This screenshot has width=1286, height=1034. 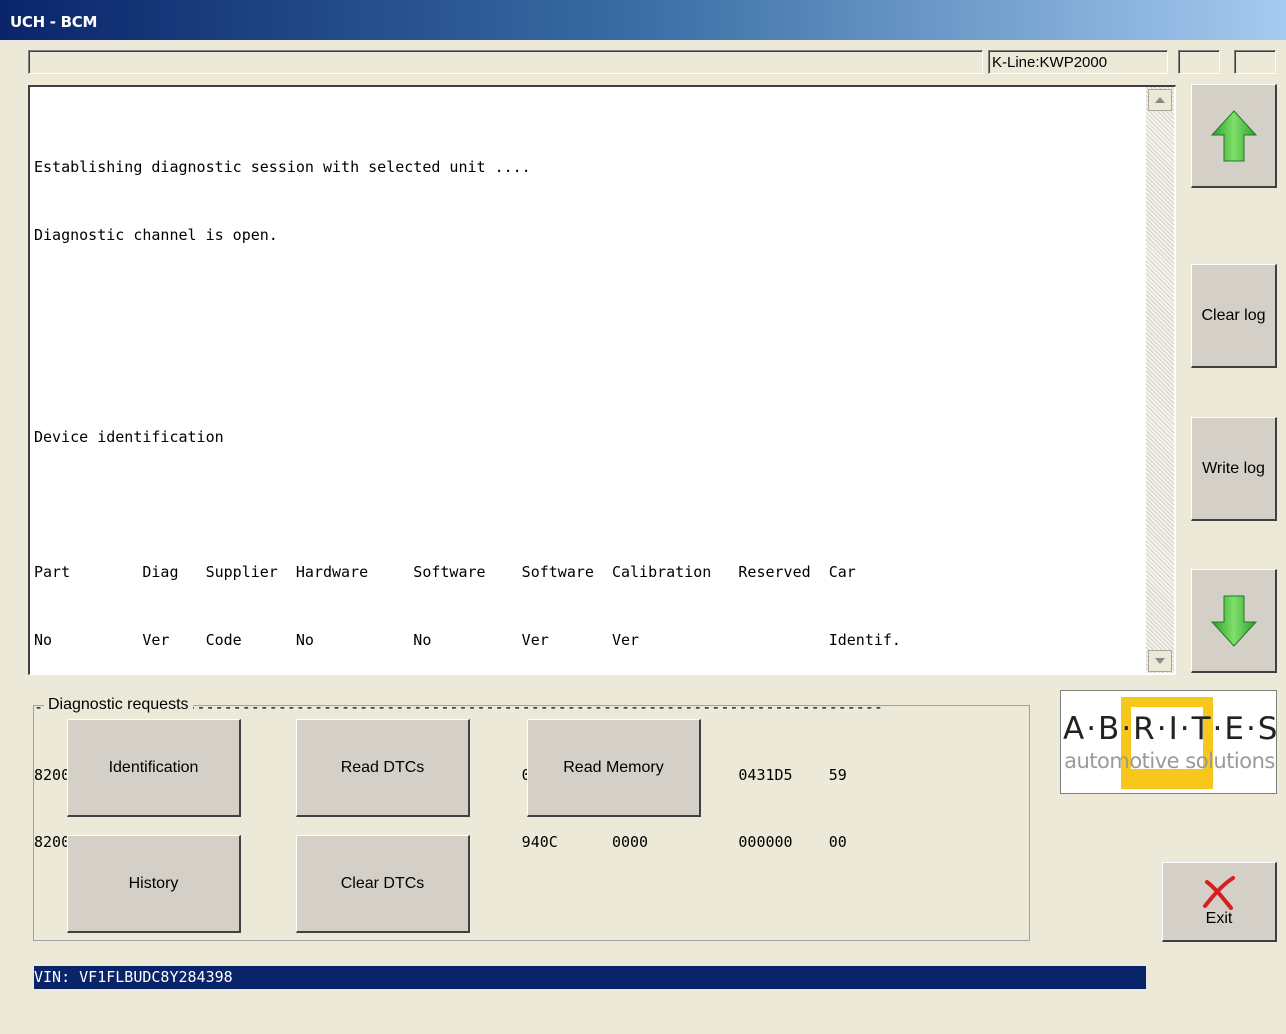 I want to click on log-line: Diagnostic channel is open., so click(x=156, y=234).